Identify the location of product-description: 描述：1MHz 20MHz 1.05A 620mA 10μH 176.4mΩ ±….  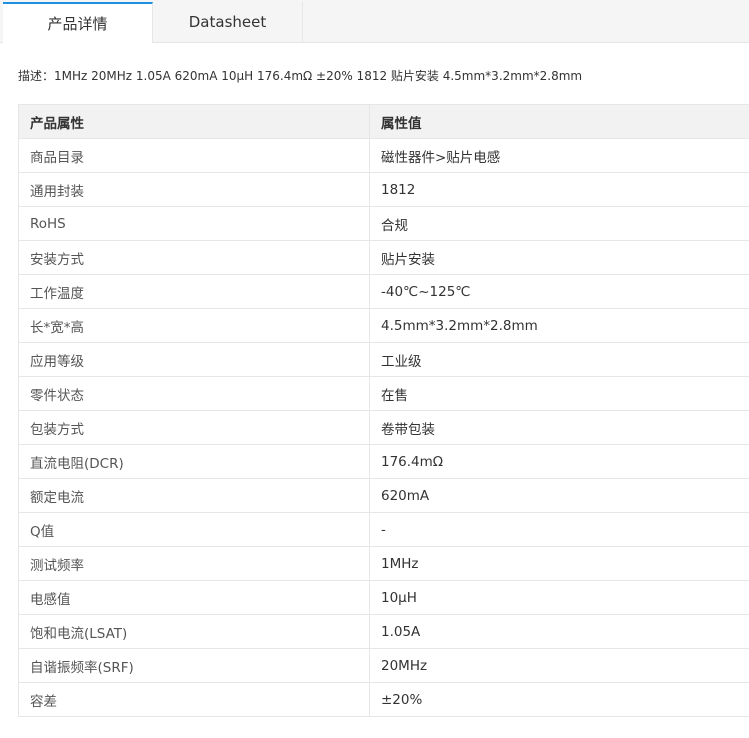
(300, 76).